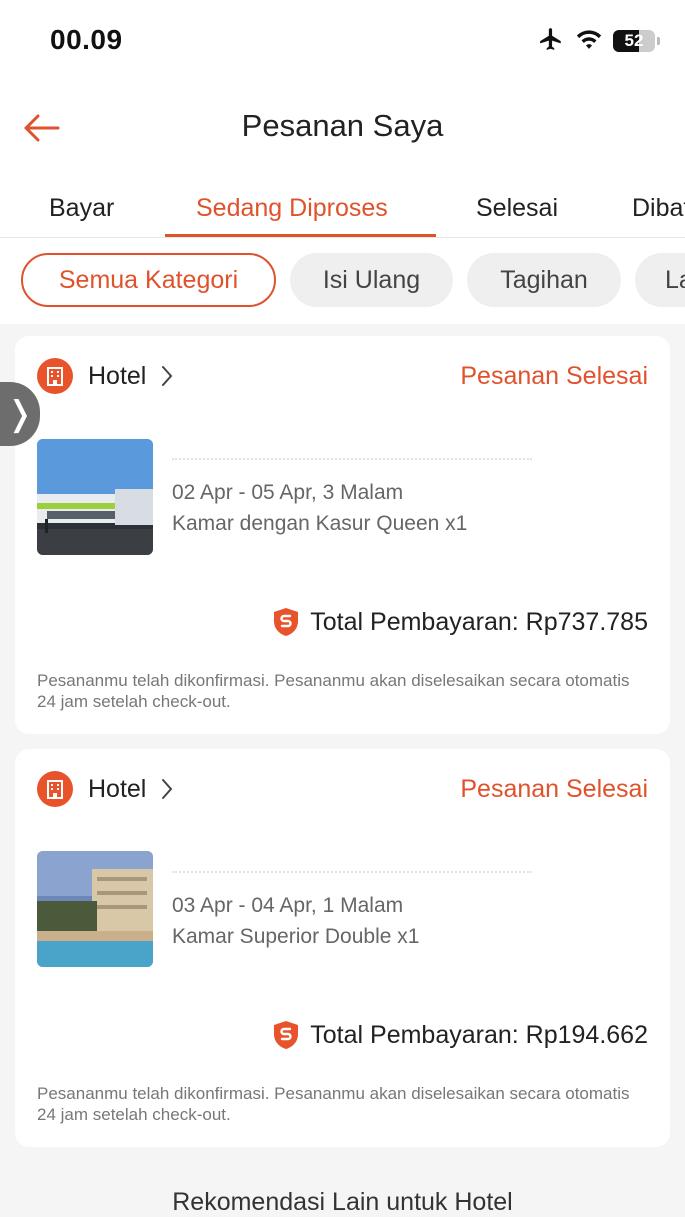  Describe the element at coordinates (479, 621) in the screenshot. I see `total-amount: Total Pembayaran: Rp737.785` at that location.